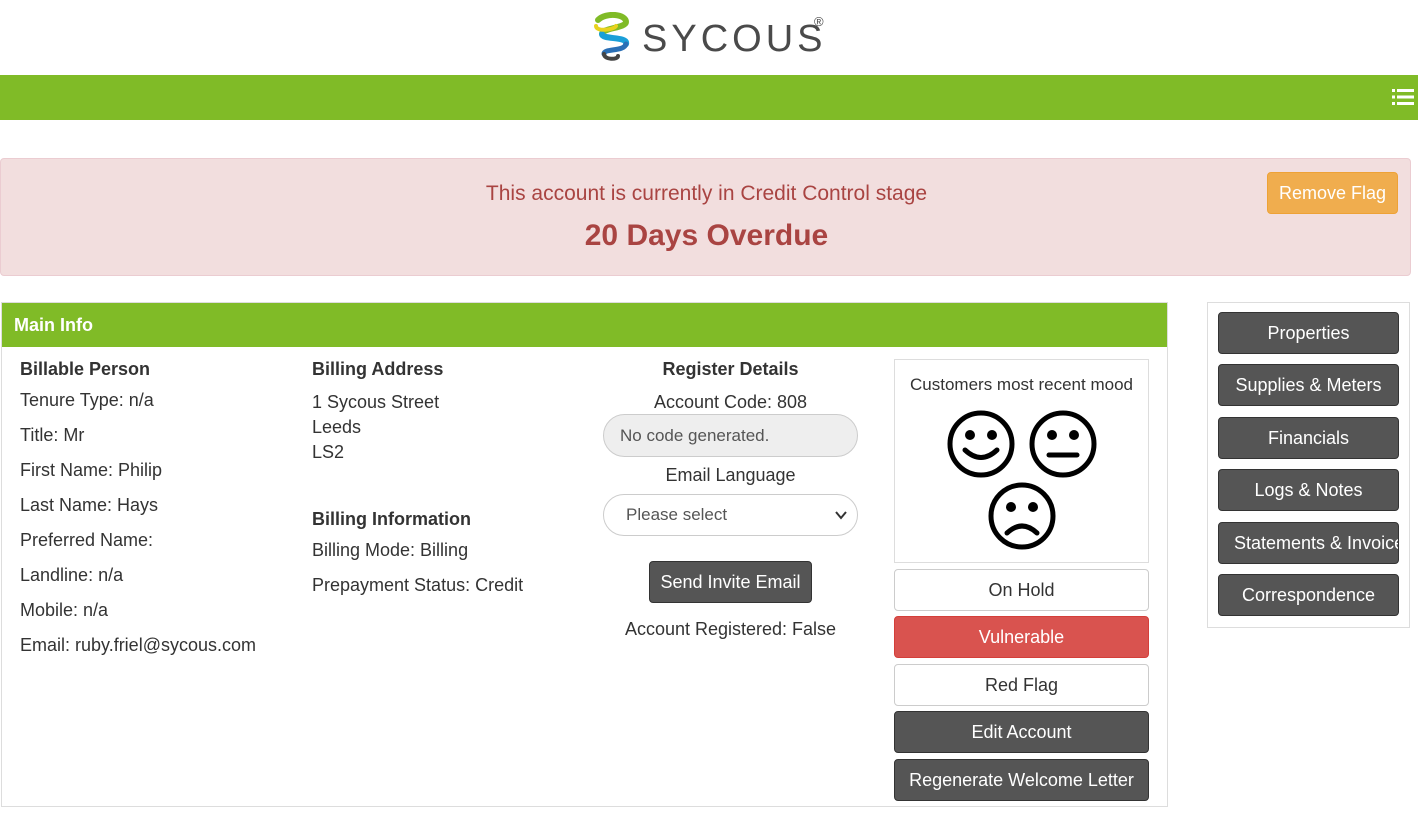 Image resolution: width=1418 pixels, height=814 pixels. What do you see at coordinates (1308, 385) in the screenshot?
I see `sidebar-item-supplies-meters: Supplies & Meters` at bounding box center [1308, 385].